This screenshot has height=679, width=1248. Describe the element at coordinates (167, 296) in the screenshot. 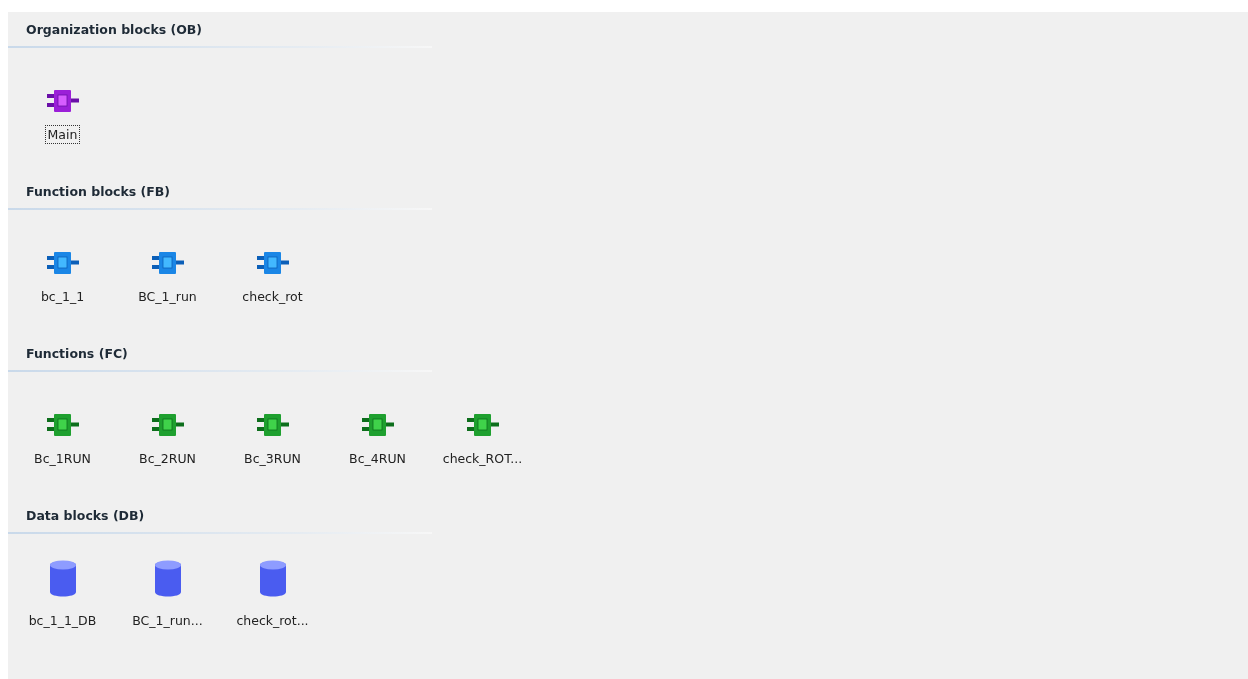

I see `block-label: BC_1_run` at that location.